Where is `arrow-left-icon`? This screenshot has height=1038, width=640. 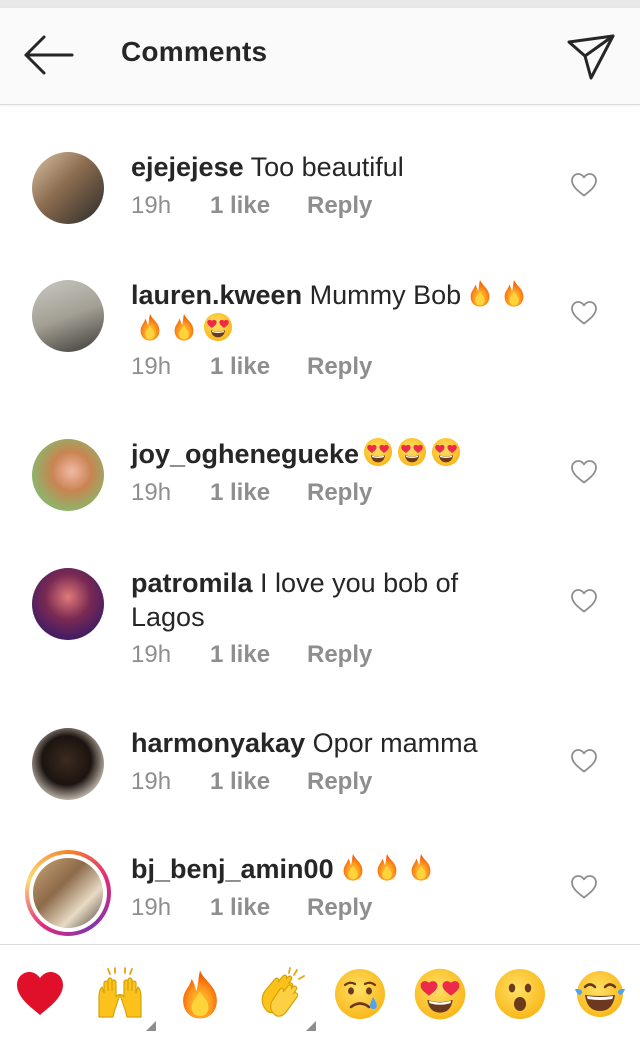 arrow-left-icon is located at coordinates (48, 55).